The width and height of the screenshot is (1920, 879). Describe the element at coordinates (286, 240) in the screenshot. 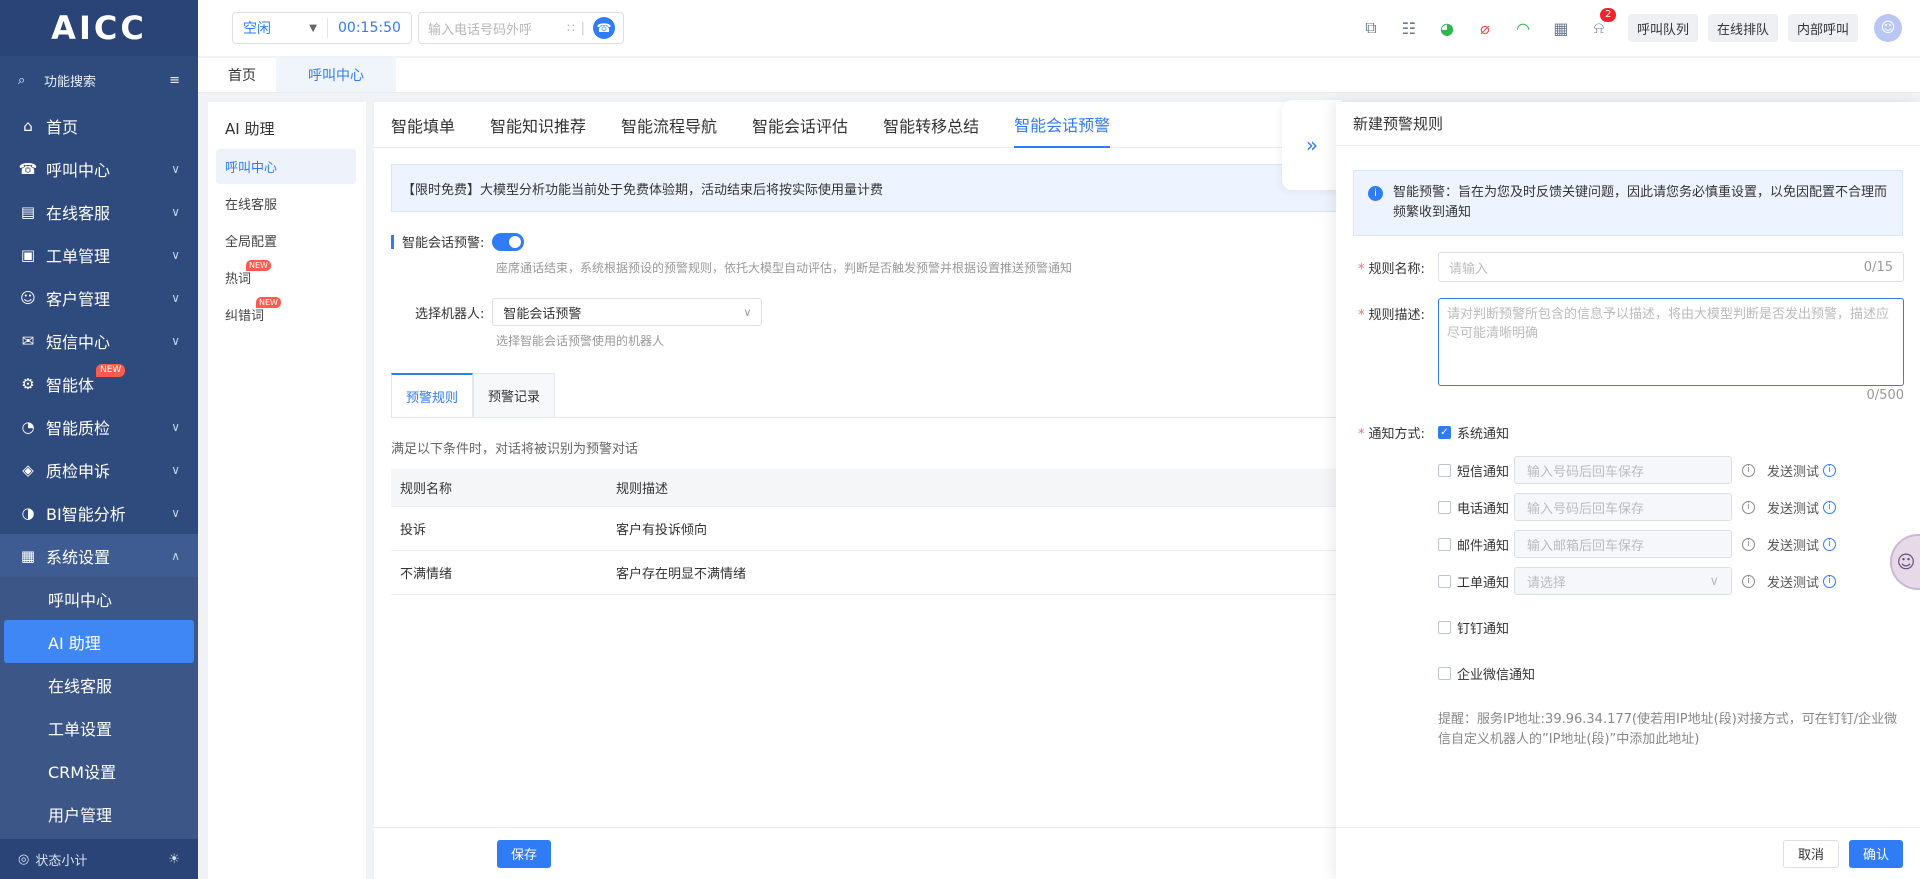

I see `secondary-item-global-config: 全局配置` at that location.